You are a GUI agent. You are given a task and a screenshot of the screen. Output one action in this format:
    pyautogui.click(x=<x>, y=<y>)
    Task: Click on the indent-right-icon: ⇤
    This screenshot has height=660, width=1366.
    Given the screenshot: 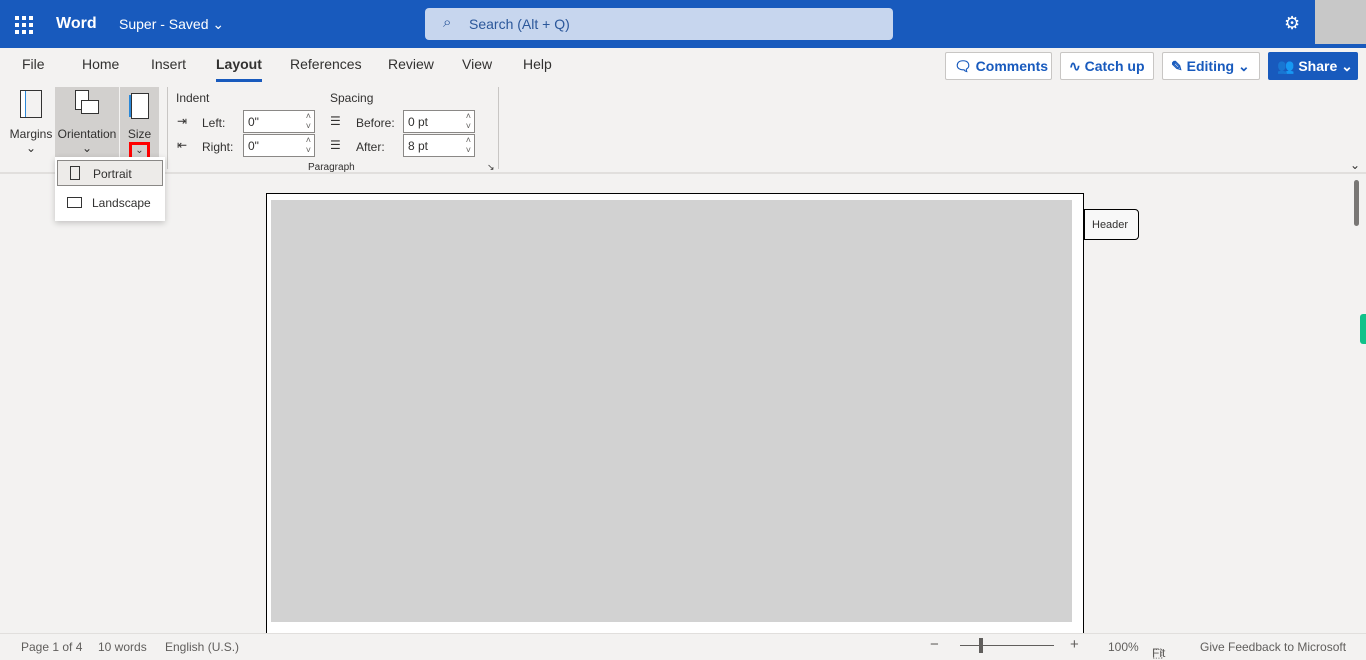 What is the action you would take?
    pyautogui.click(x=182, y=145)
    